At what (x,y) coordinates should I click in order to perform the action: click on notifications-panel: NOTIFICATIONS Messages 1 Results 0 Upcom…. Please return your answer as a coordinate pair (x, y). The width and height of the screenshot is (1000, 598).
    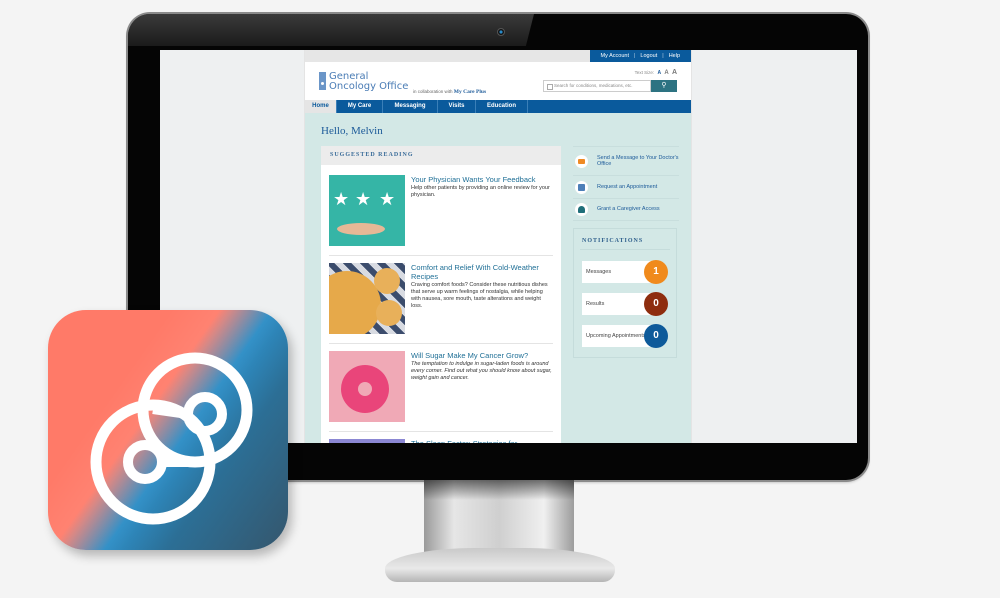
    Looking at the image, I should click on (625, 293).